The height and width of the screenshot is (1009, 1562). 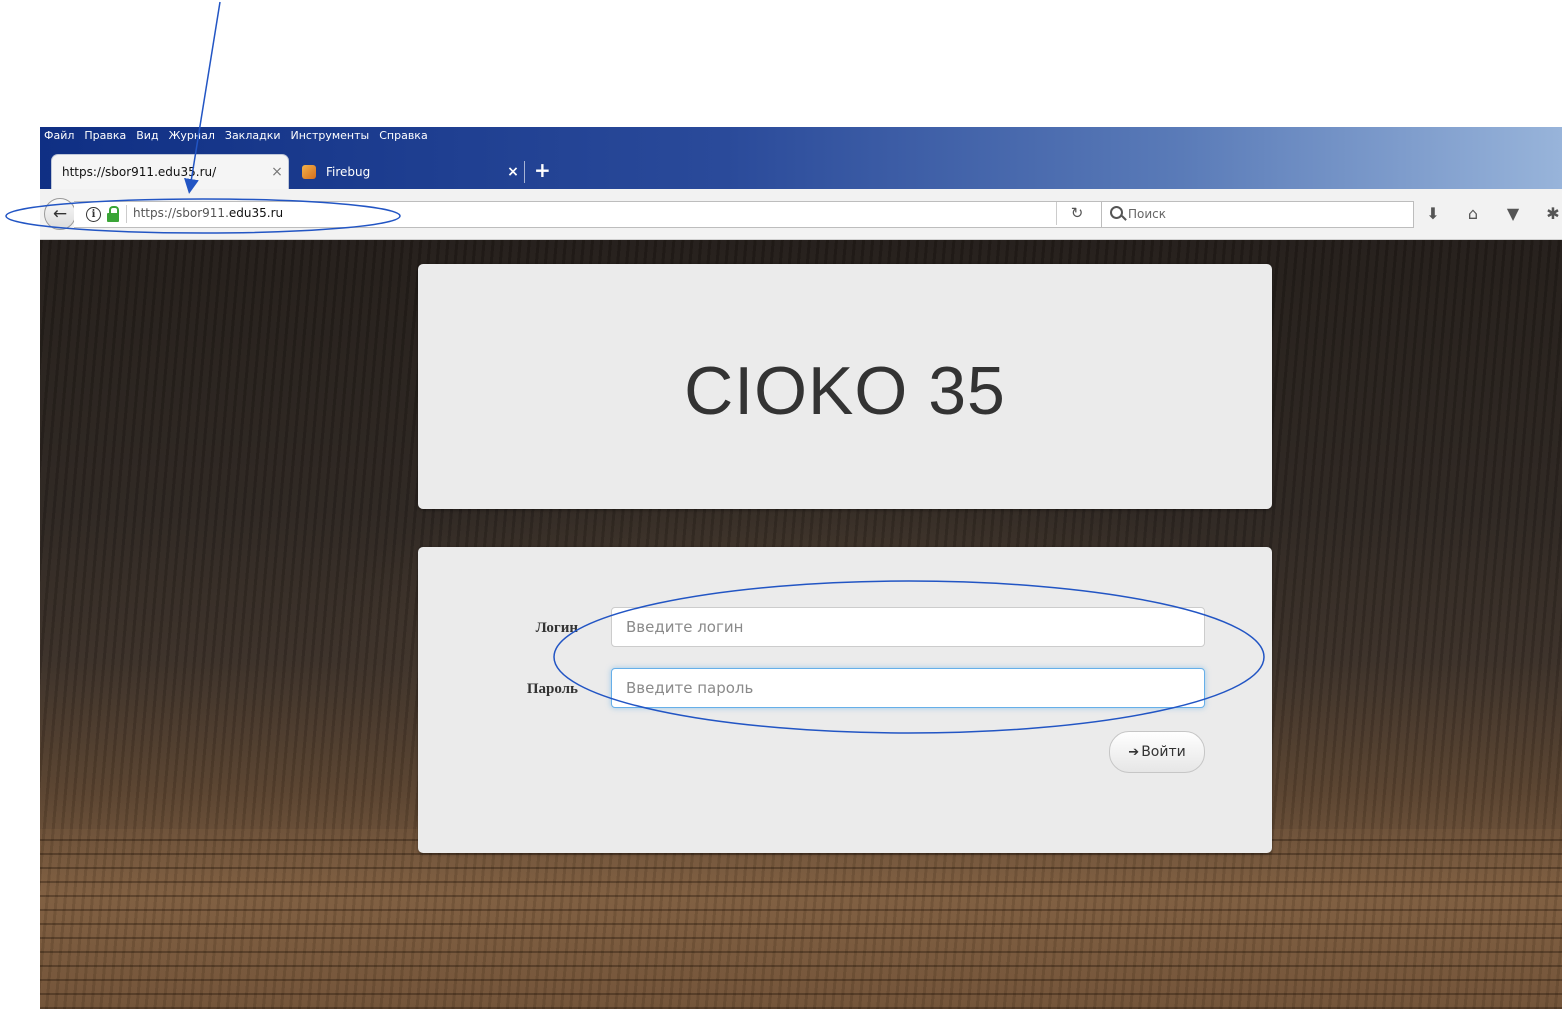 I want to click on url-prefix: https://sbor911., so click(x=181, y=213).